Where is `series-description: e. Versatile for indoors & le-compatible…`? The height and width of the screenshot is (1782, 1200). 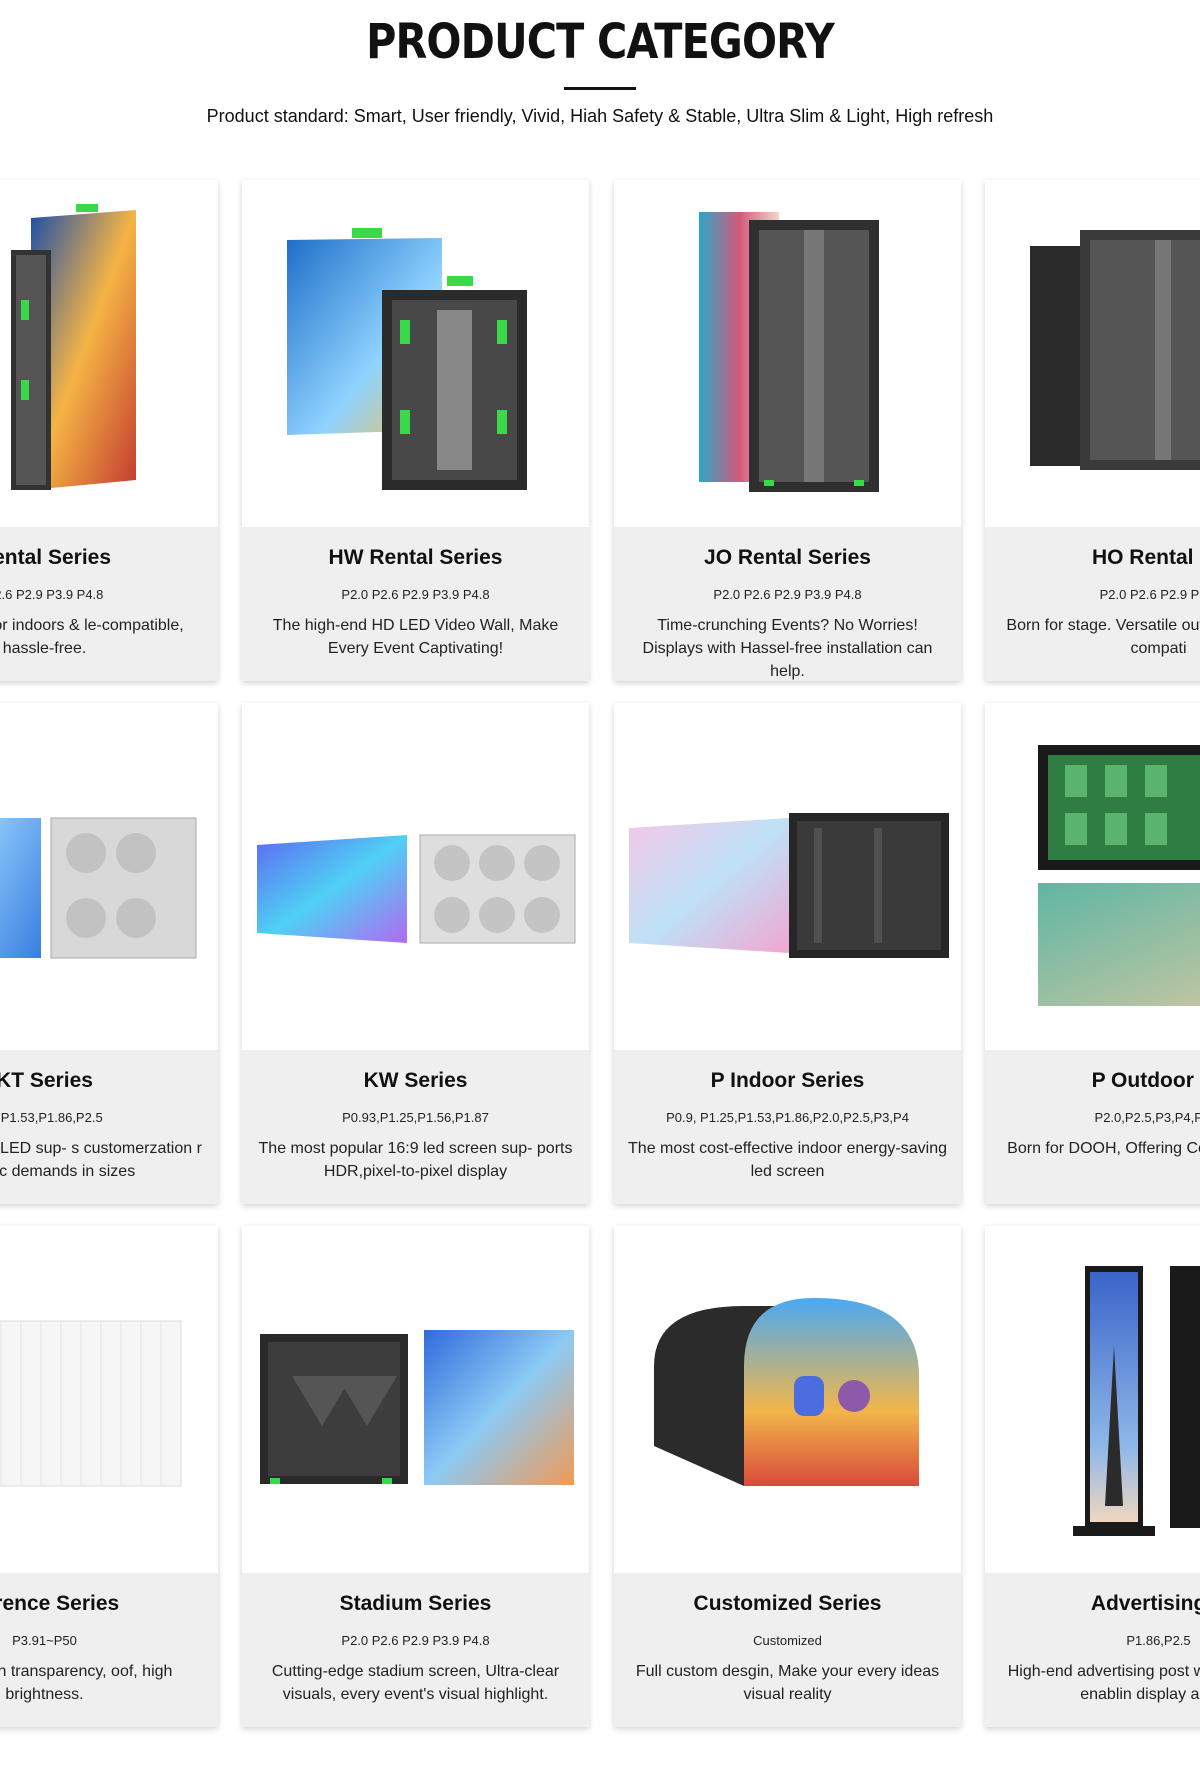
series-description: e. Versatile for indoors & le-compatible… is located at coordinates (92, 637).